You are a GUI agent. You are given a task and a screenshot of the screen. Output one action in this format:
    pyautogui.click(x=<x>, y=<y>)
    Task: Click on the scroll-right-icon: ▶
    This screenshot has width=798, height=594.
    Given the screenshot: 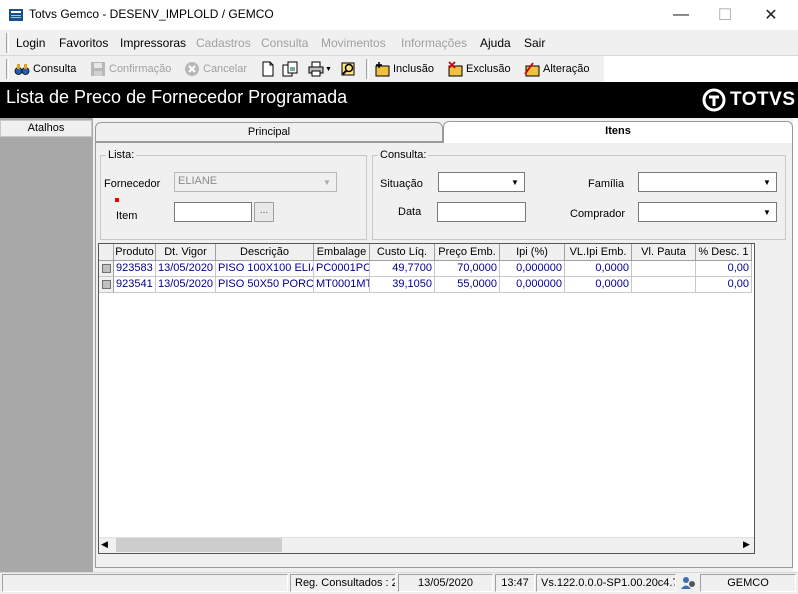 What is the action you would take?
    pyautogui.click(x=746, y=544)
    